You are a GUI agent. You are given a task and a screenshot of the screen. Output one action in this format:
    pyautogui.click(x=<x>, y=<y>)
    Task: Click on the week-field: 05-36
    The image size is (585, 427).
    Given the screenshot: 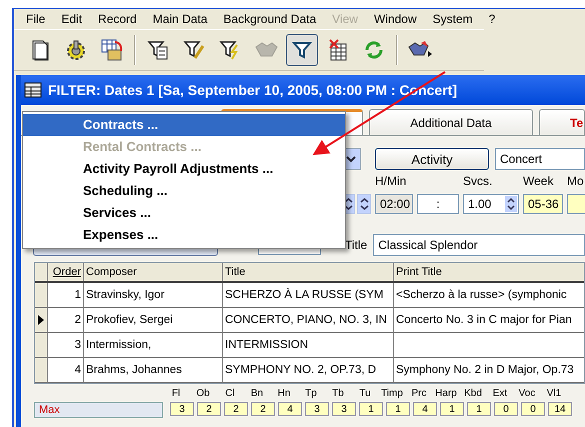 What is the action you would take?
    pyautogui.click(x=543, y=204)
    